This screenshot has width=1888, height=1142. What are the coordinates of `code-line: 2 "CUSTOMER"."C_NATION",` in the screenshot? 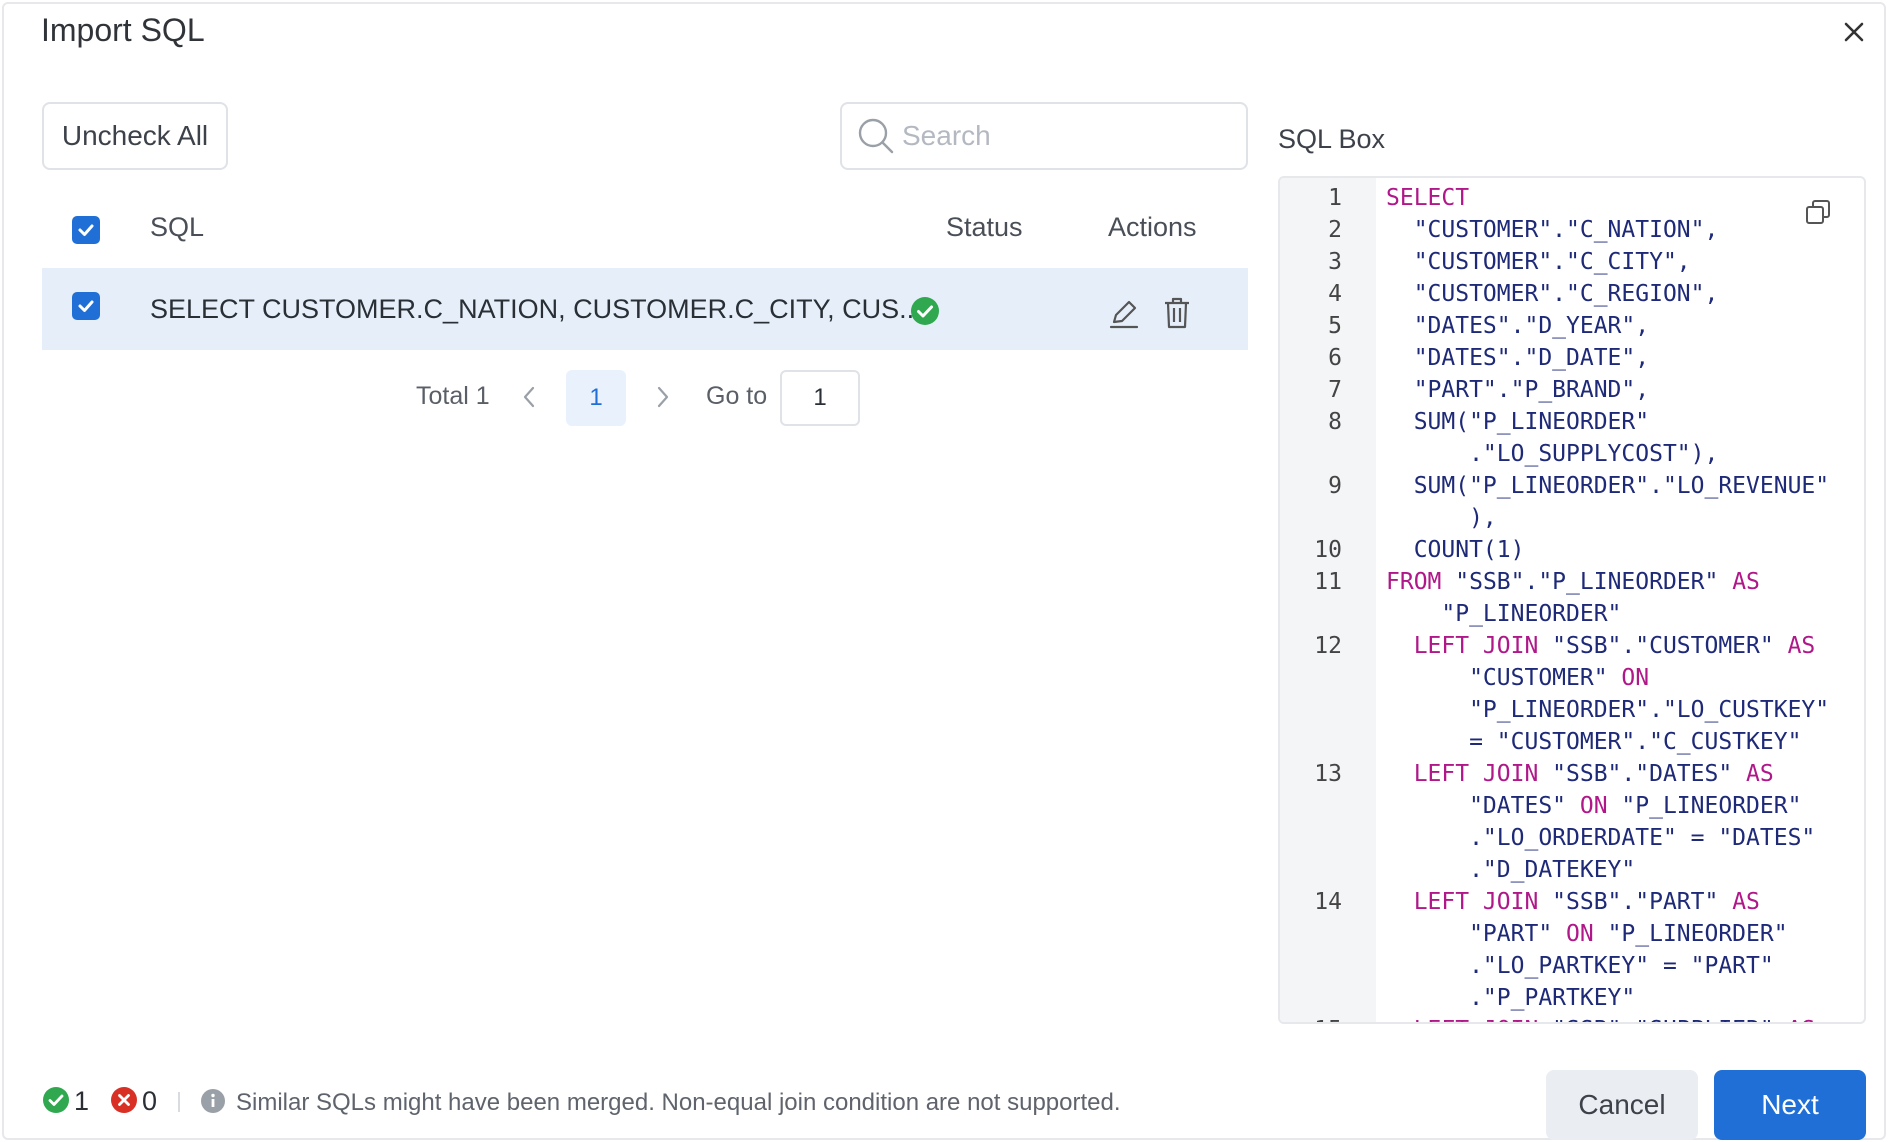 It's located at (1572, 230).